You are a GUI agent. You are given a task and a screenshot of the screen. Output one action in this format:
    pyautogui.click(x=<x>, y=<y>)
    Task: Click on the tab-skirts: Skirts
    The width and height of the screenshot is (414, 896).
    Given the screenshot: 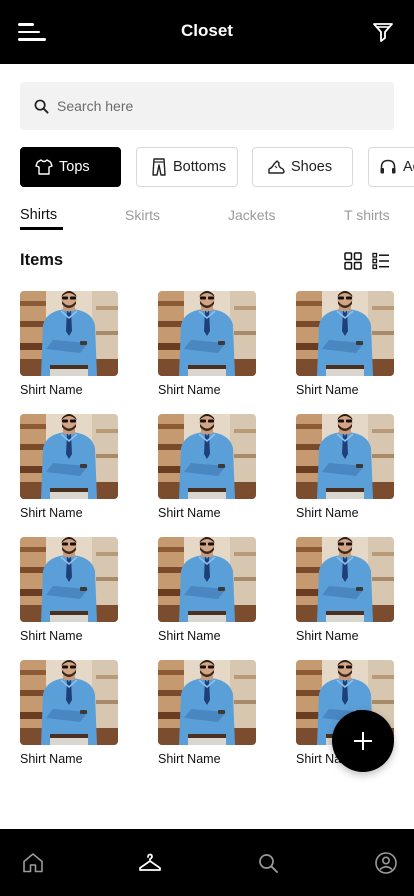 What is the action you would take?
    pyautogui.click(x=142, y=215)
    